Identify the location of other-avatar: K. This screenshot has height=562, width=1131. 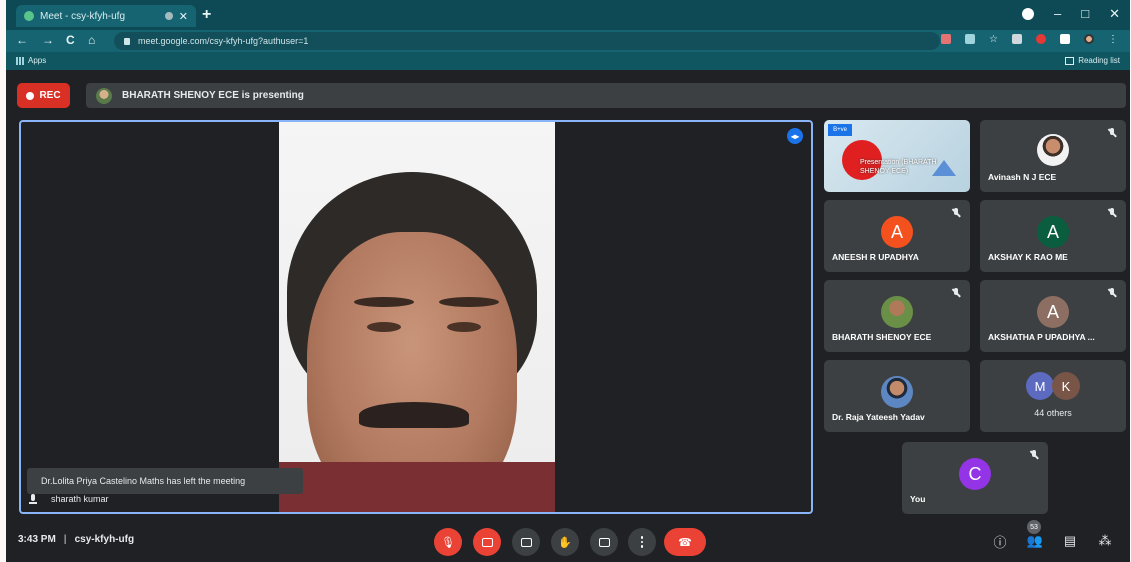
(1066, 386).